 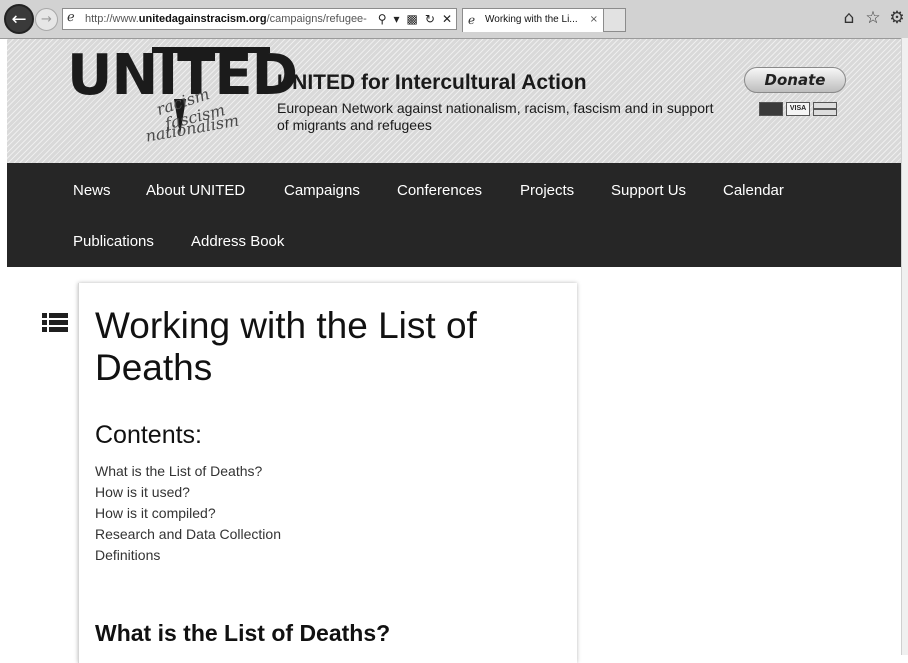 I want to click on nav-item-news: News, so click(x=92, y=191).